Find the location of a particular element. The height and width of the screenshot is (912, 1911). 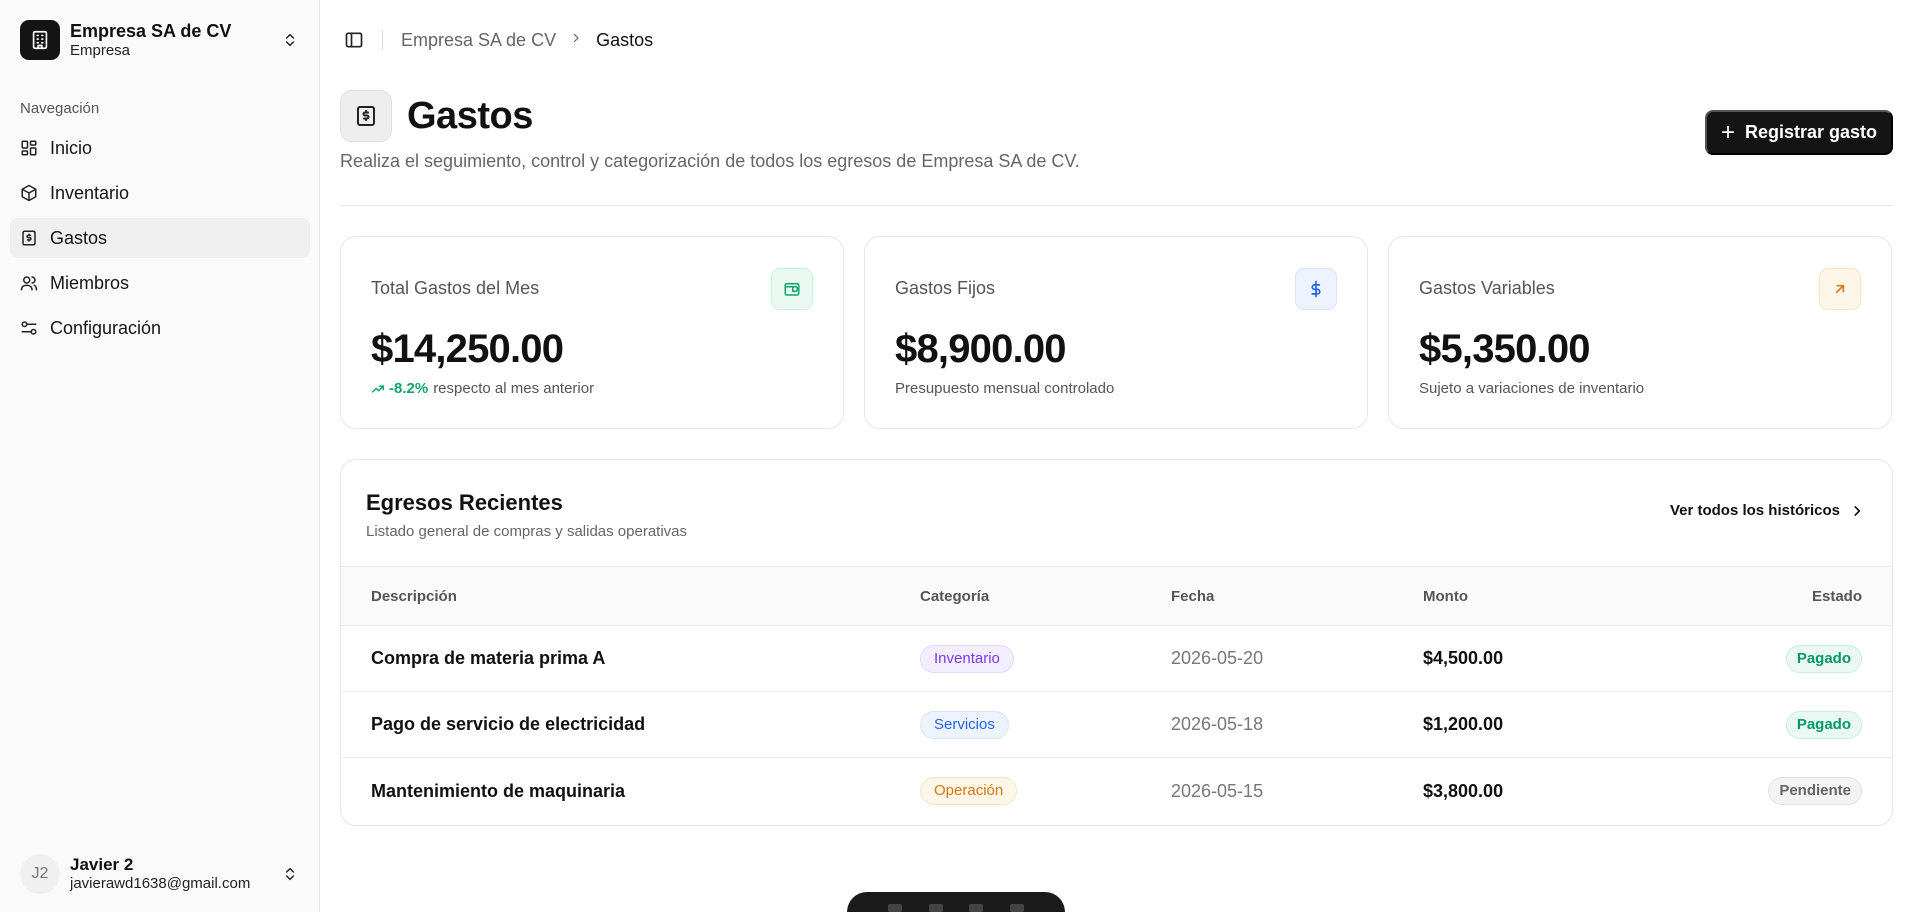

page-title: Gastos is located at coordinates (470, 116).